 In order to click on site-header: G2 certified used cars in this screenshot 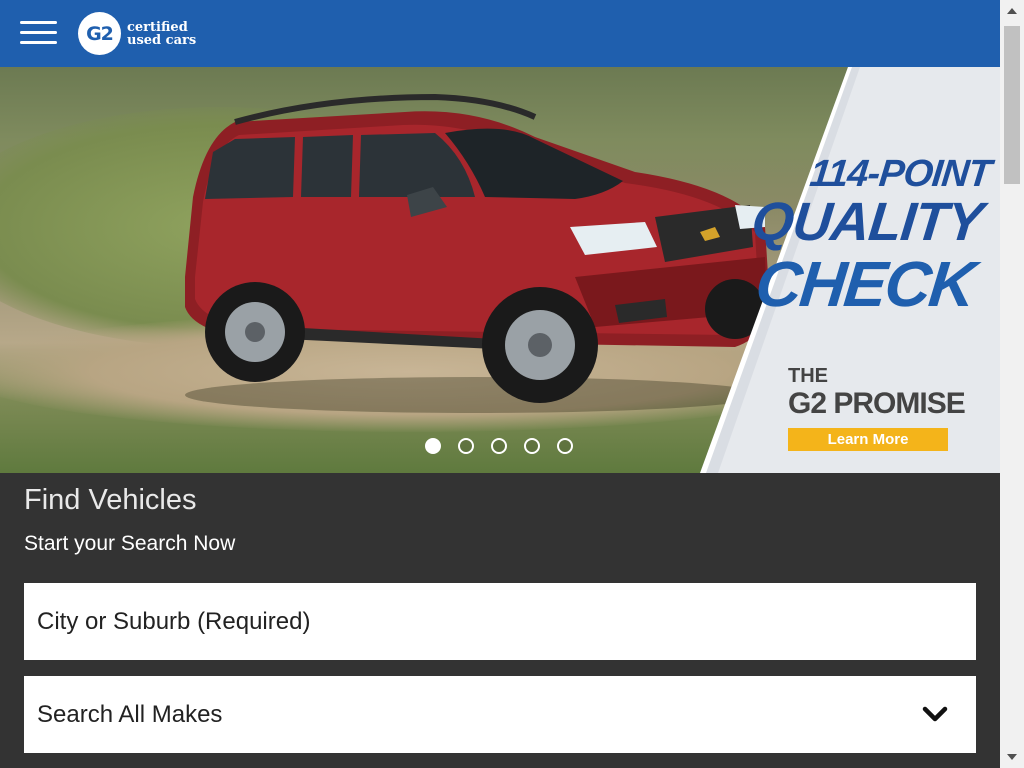, I will do `click(500, 33)`.